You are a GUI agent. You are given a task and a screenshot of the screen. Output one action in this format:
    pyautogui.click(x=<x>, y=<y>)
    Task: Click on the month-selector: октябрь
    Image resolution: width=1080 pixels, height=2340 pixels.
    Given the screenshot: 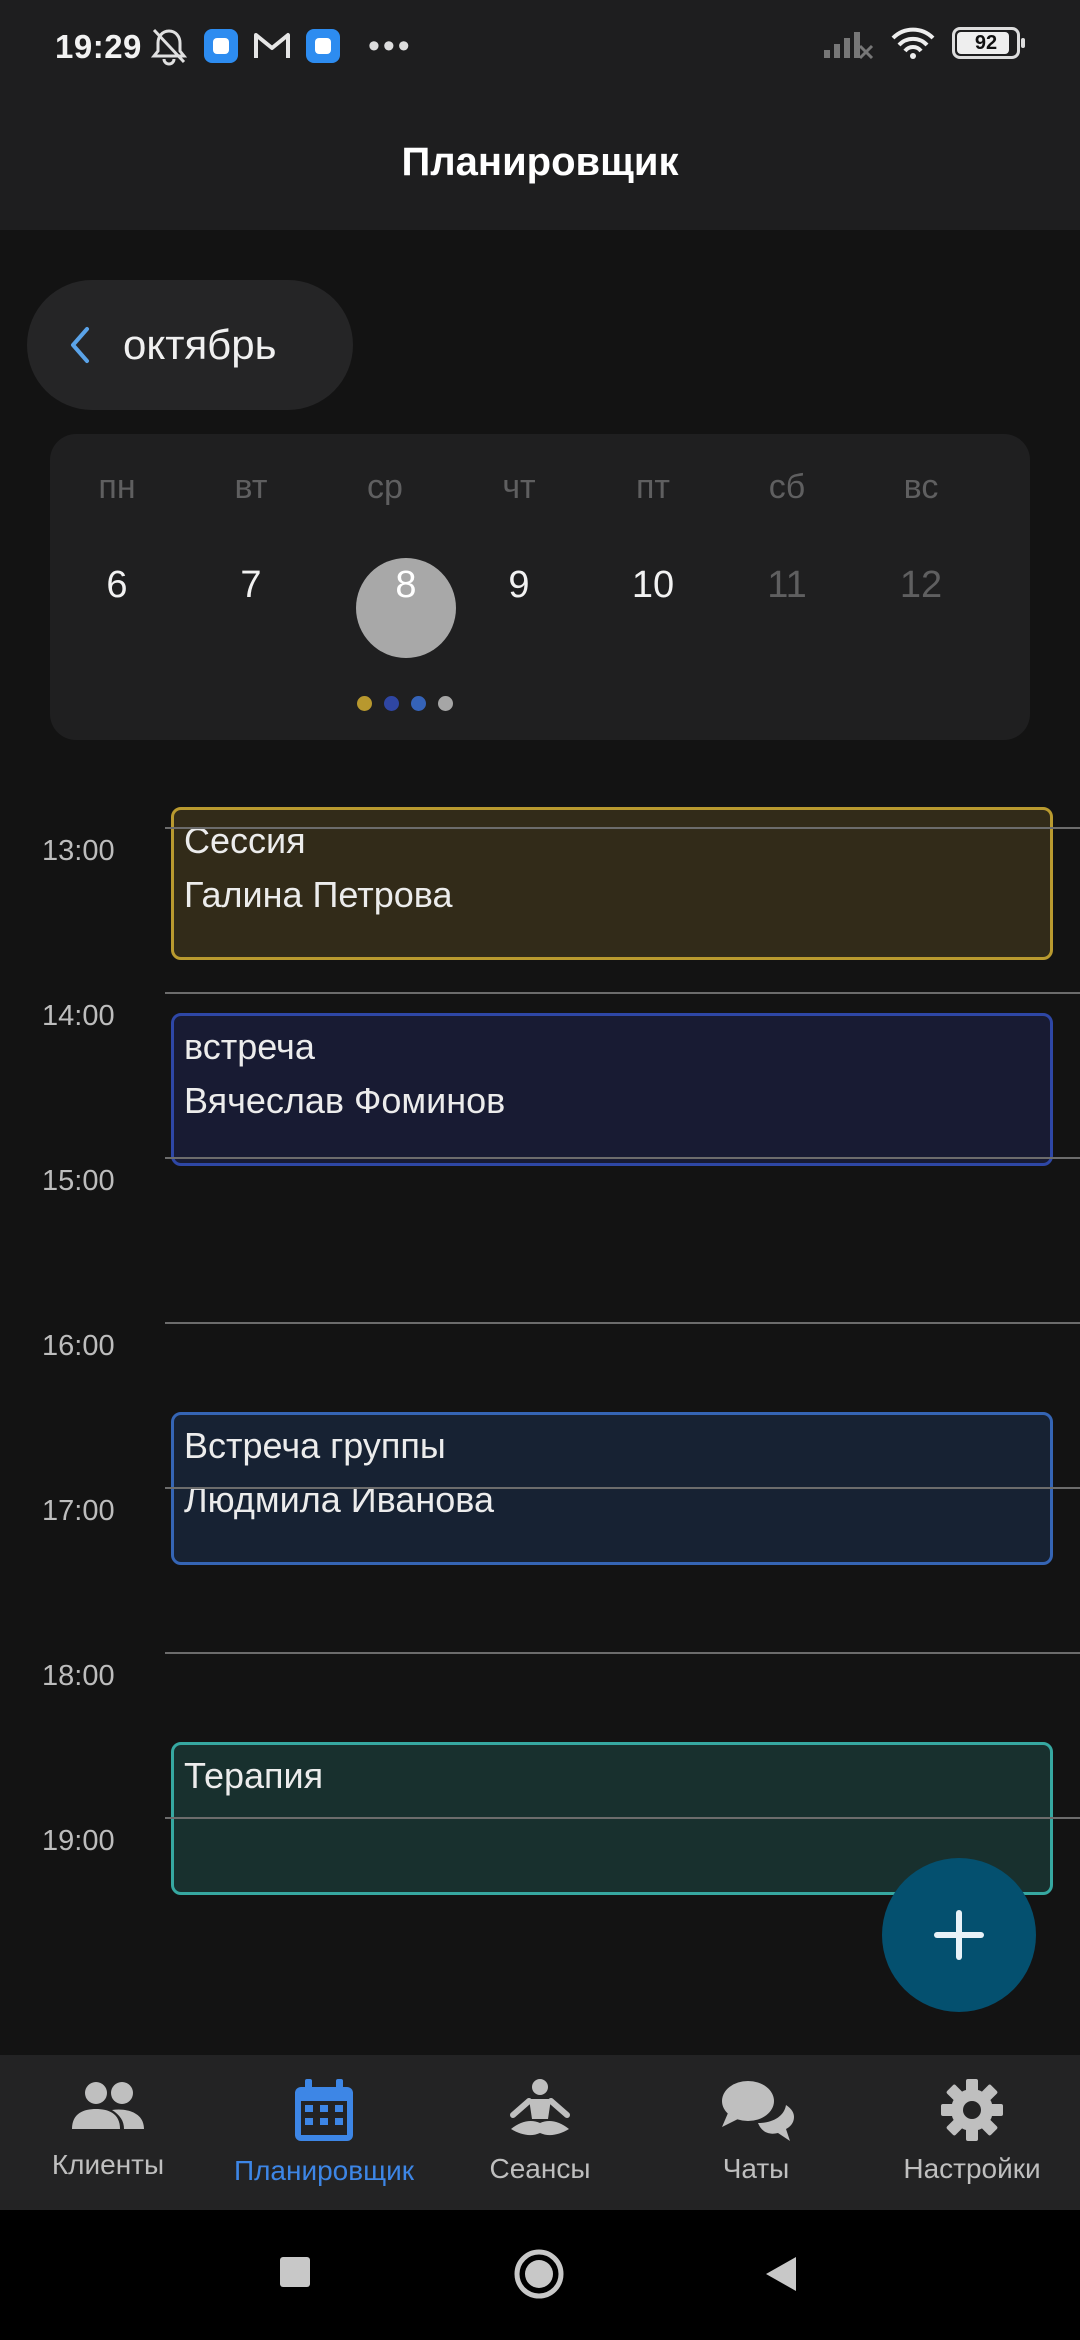 What is the action you would take?
    pyautogui.click(x=190, y=345)
    